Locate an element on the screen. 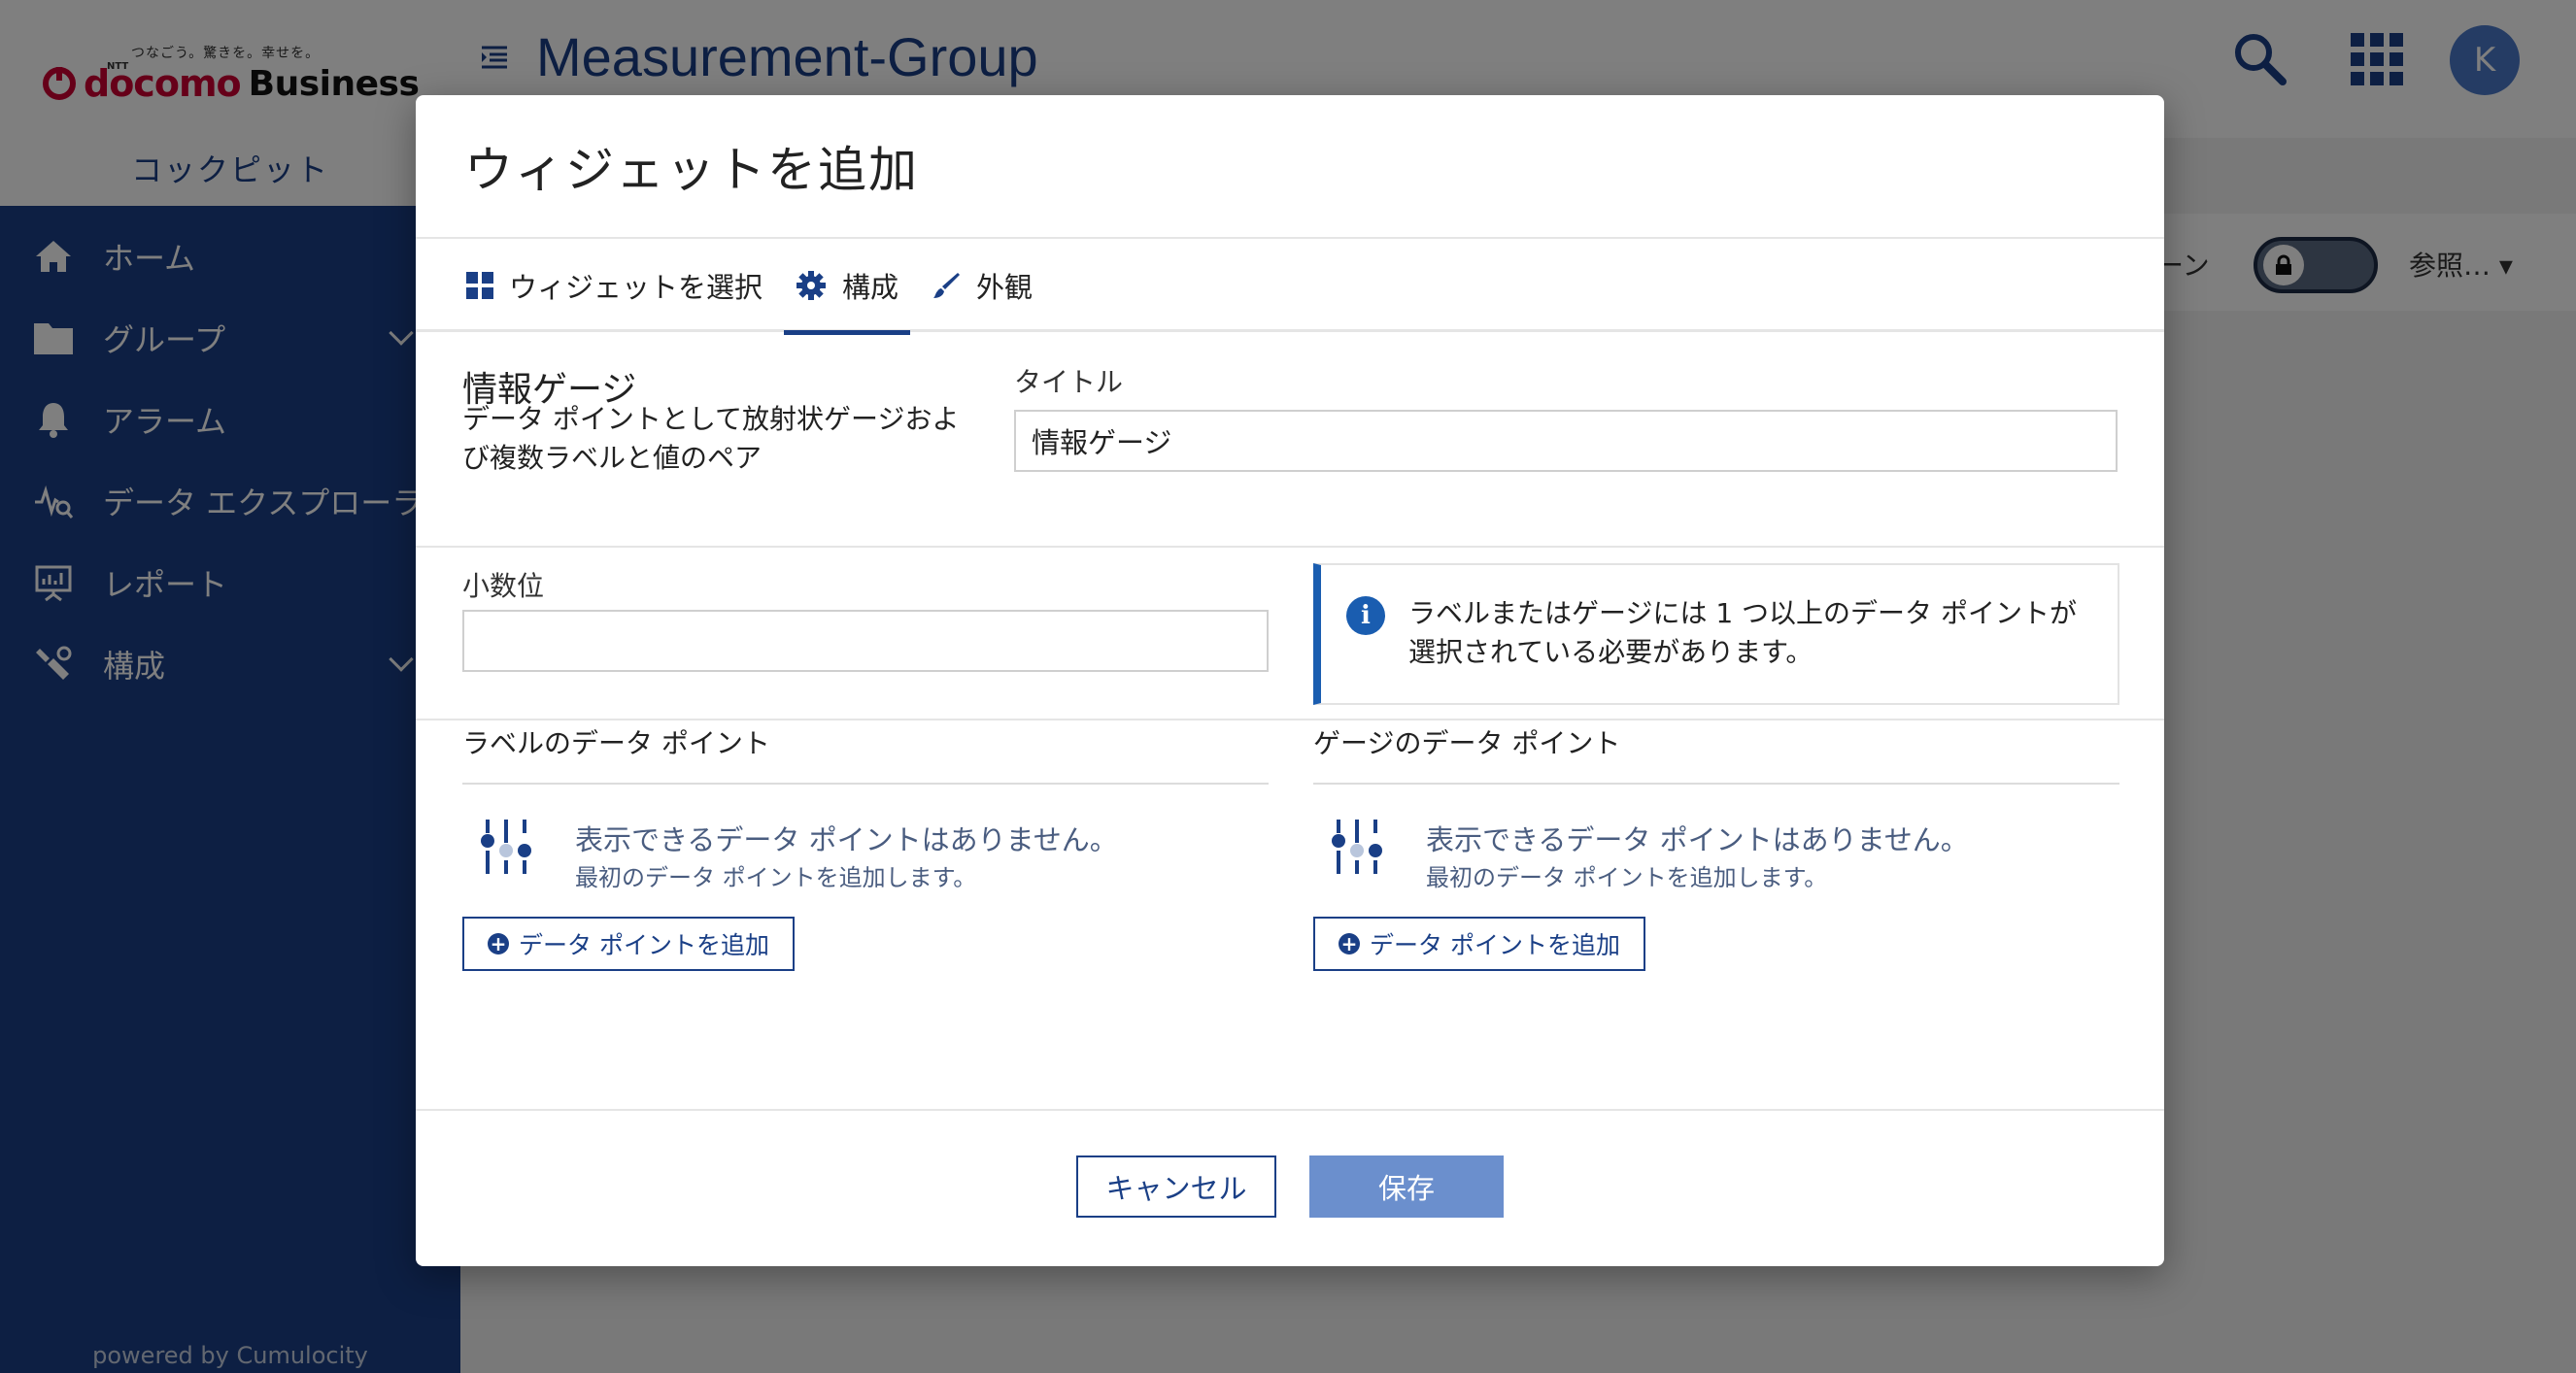 The width and height of the screenshot is (2576, 1373). tab-appearance: 外観 is located at coordinates (982, 285).